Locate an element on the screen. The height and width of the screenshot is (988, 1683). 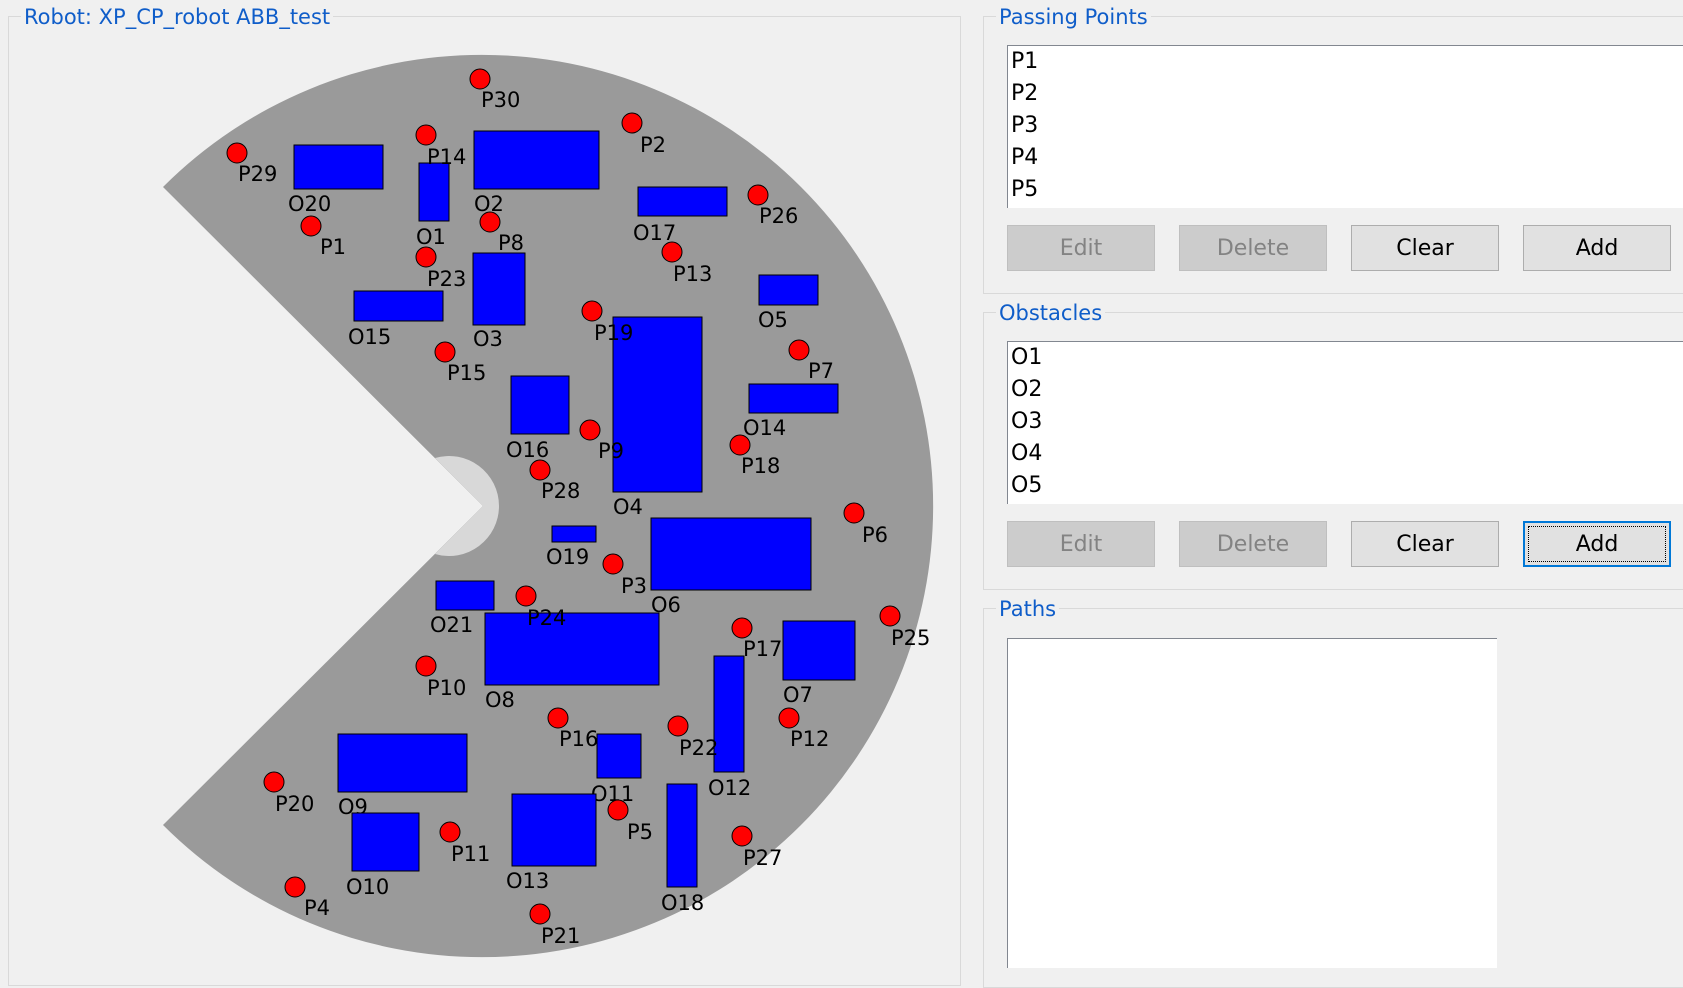
obstacle-label: O20 is located at coordinates (309, 204).